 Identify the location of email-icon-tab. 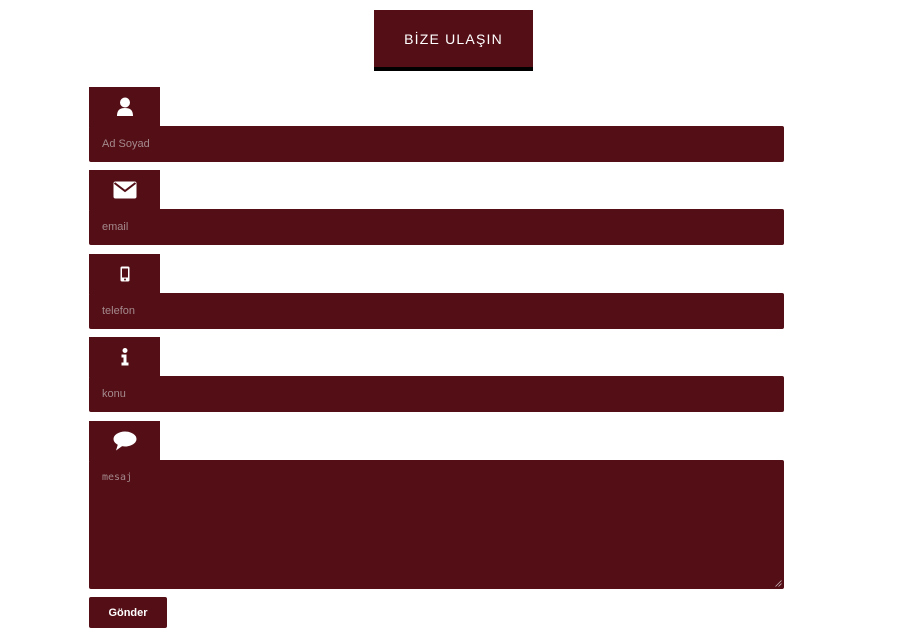
(124, 190).